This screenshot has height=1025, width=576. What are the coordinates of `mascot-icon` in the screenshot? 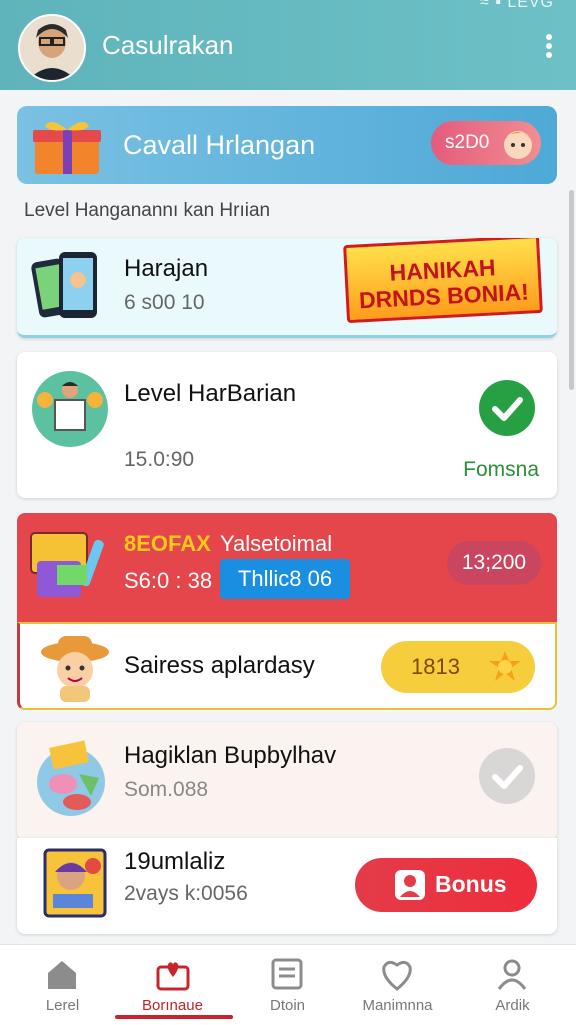 It's located at (518, 145).